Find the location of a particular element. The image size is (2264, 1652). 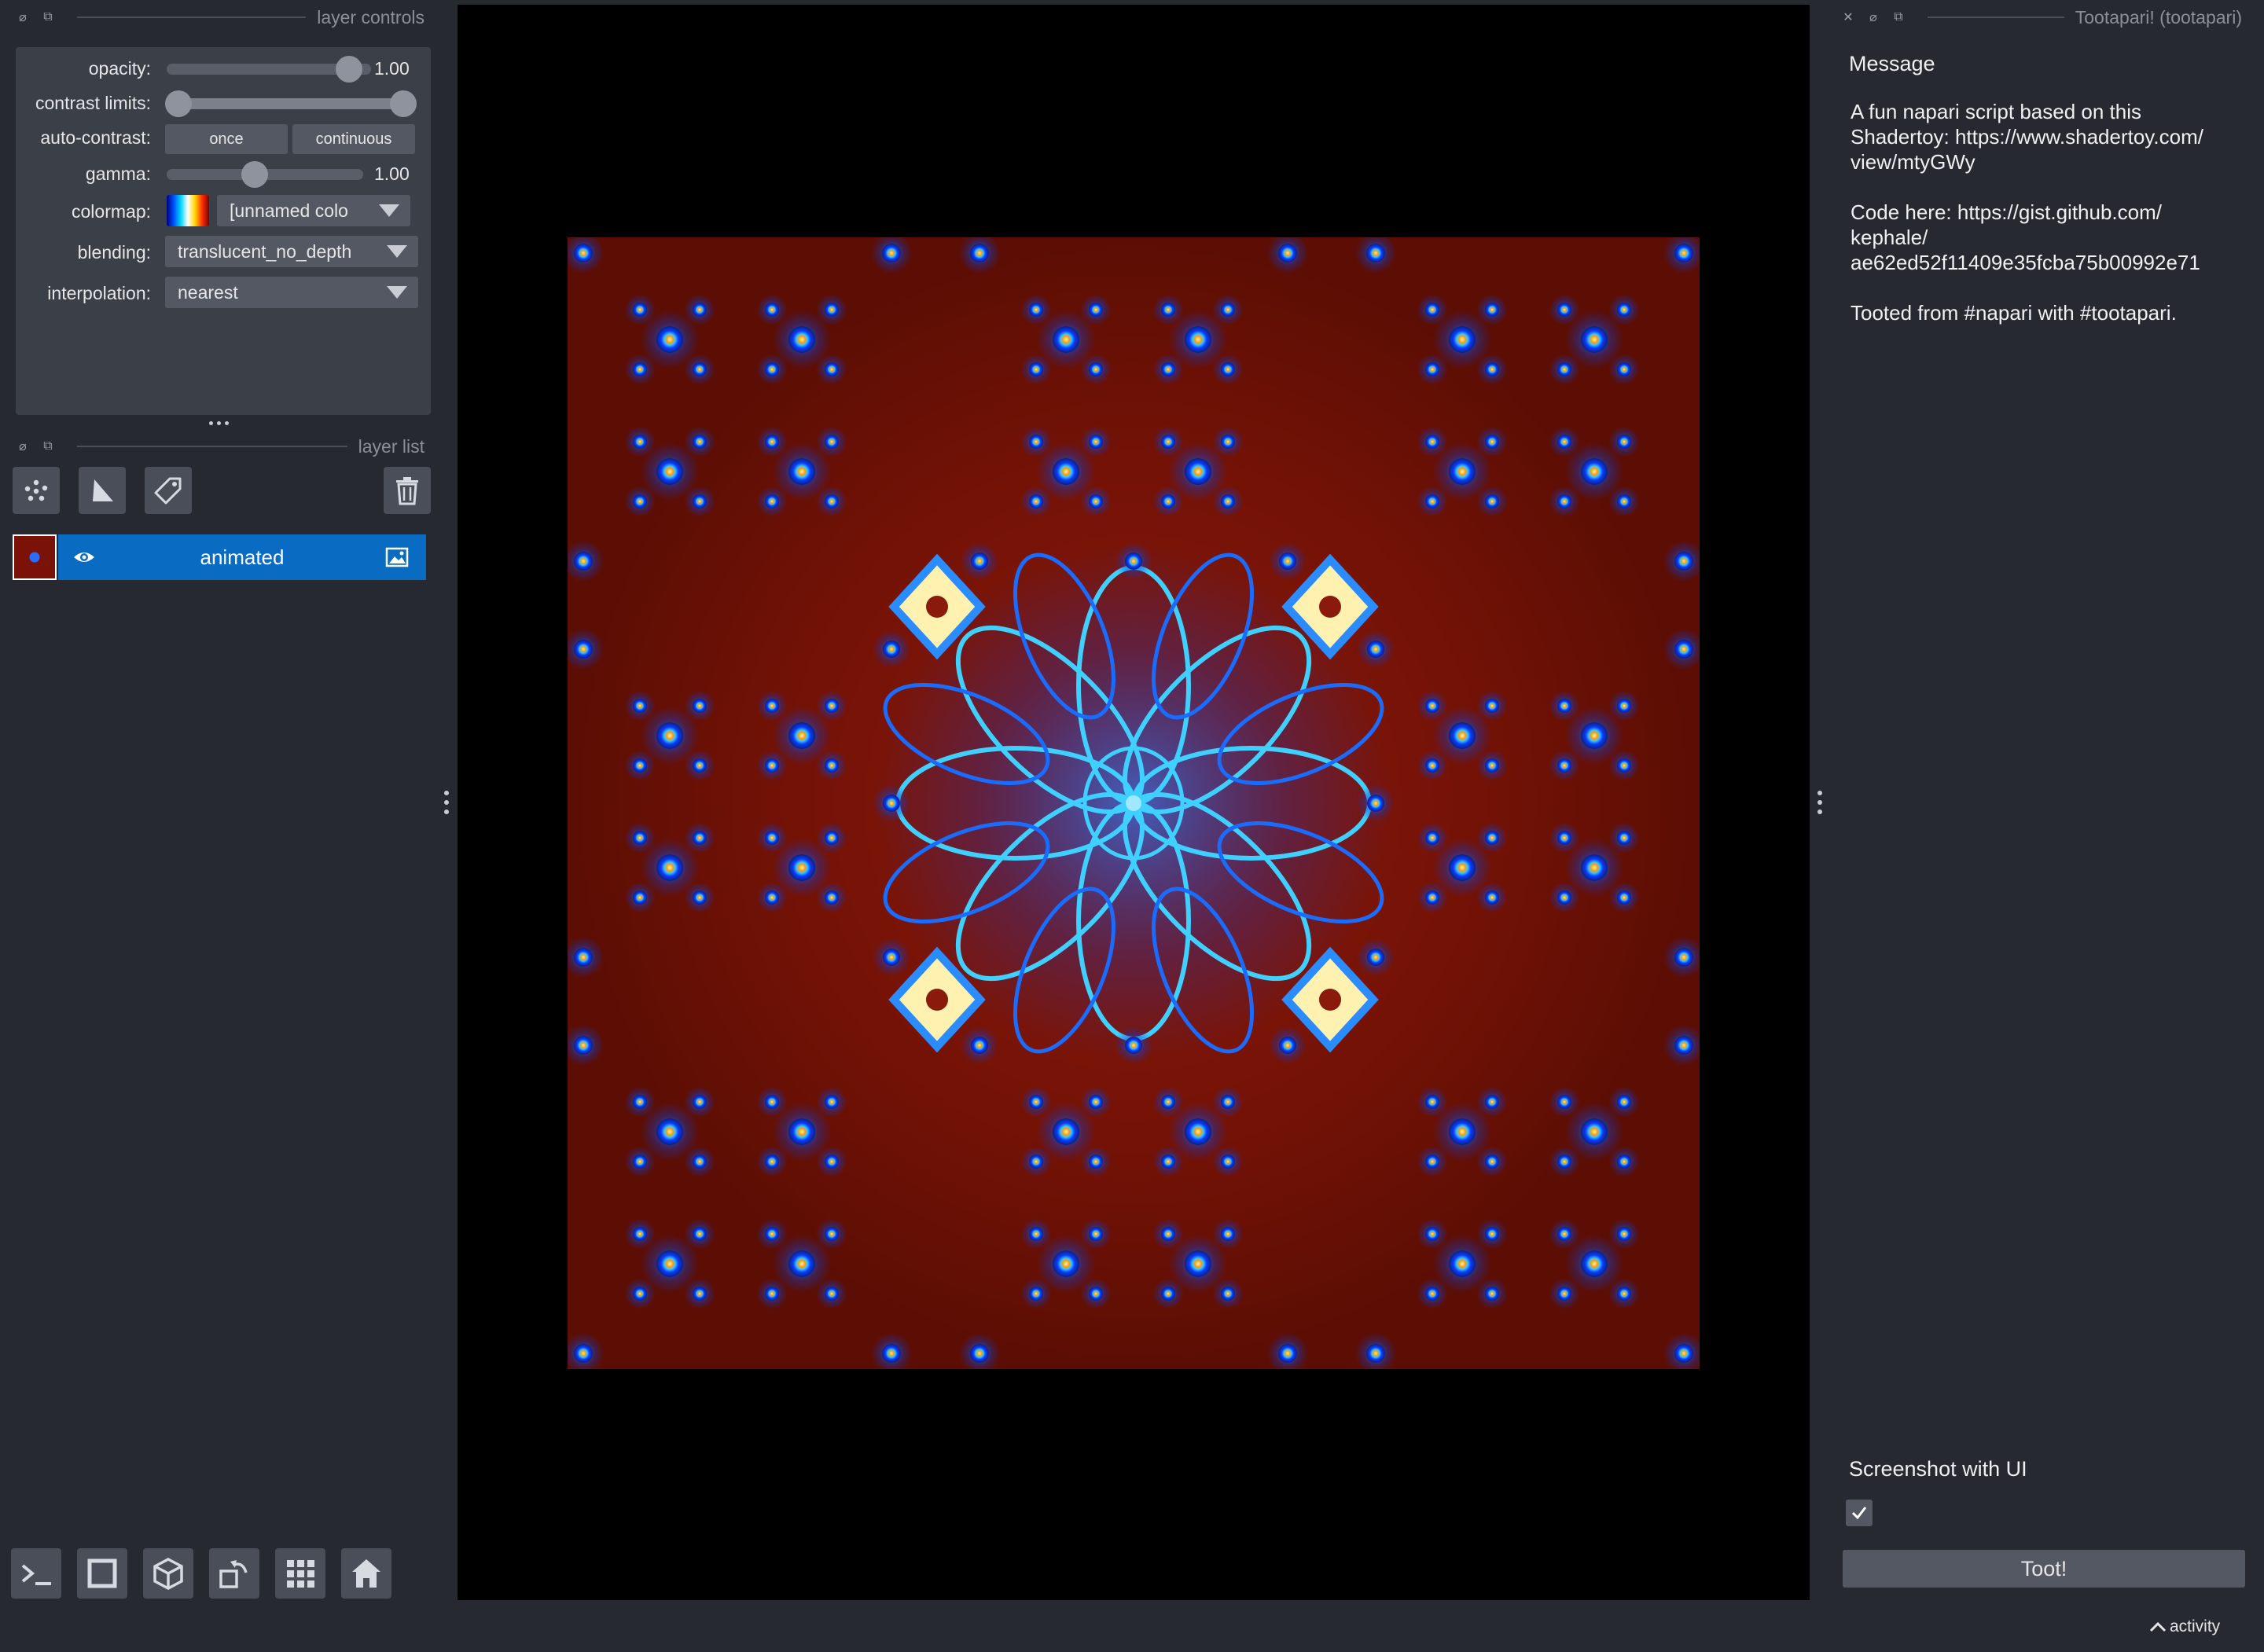

gamma-value: 1.00 is located at coordinates (392, 173).